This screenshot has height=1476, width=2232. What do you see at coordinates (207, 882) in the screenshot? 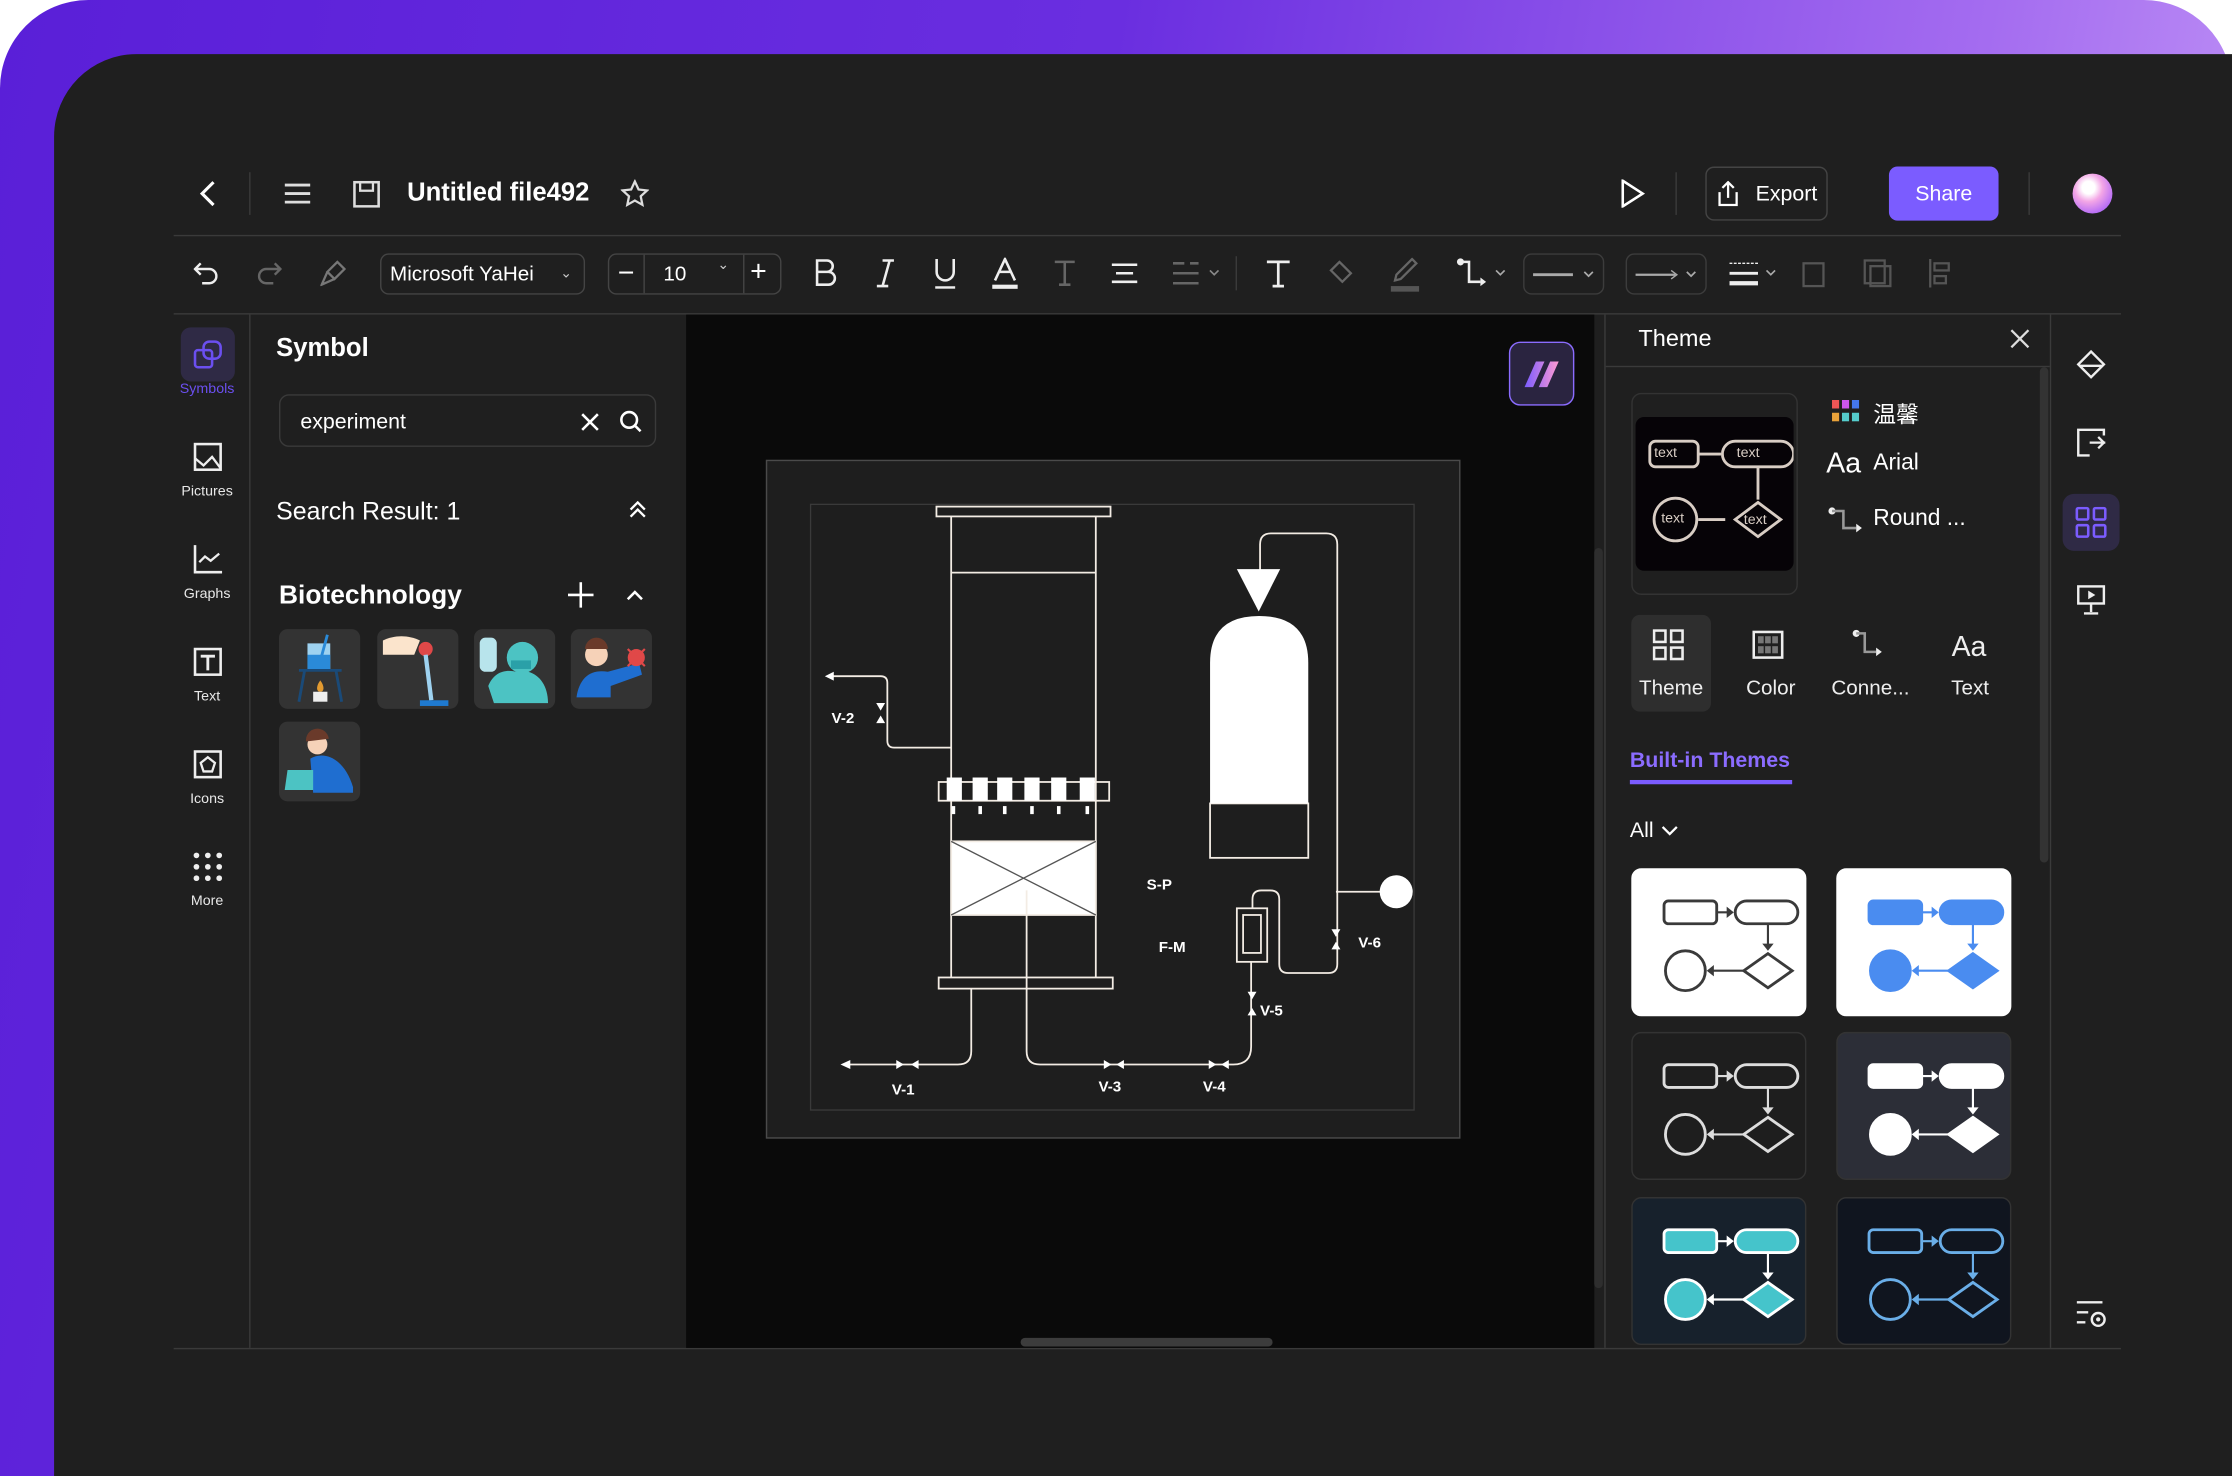
I see `rail-item-more: More` at bounding box center [207, 882].